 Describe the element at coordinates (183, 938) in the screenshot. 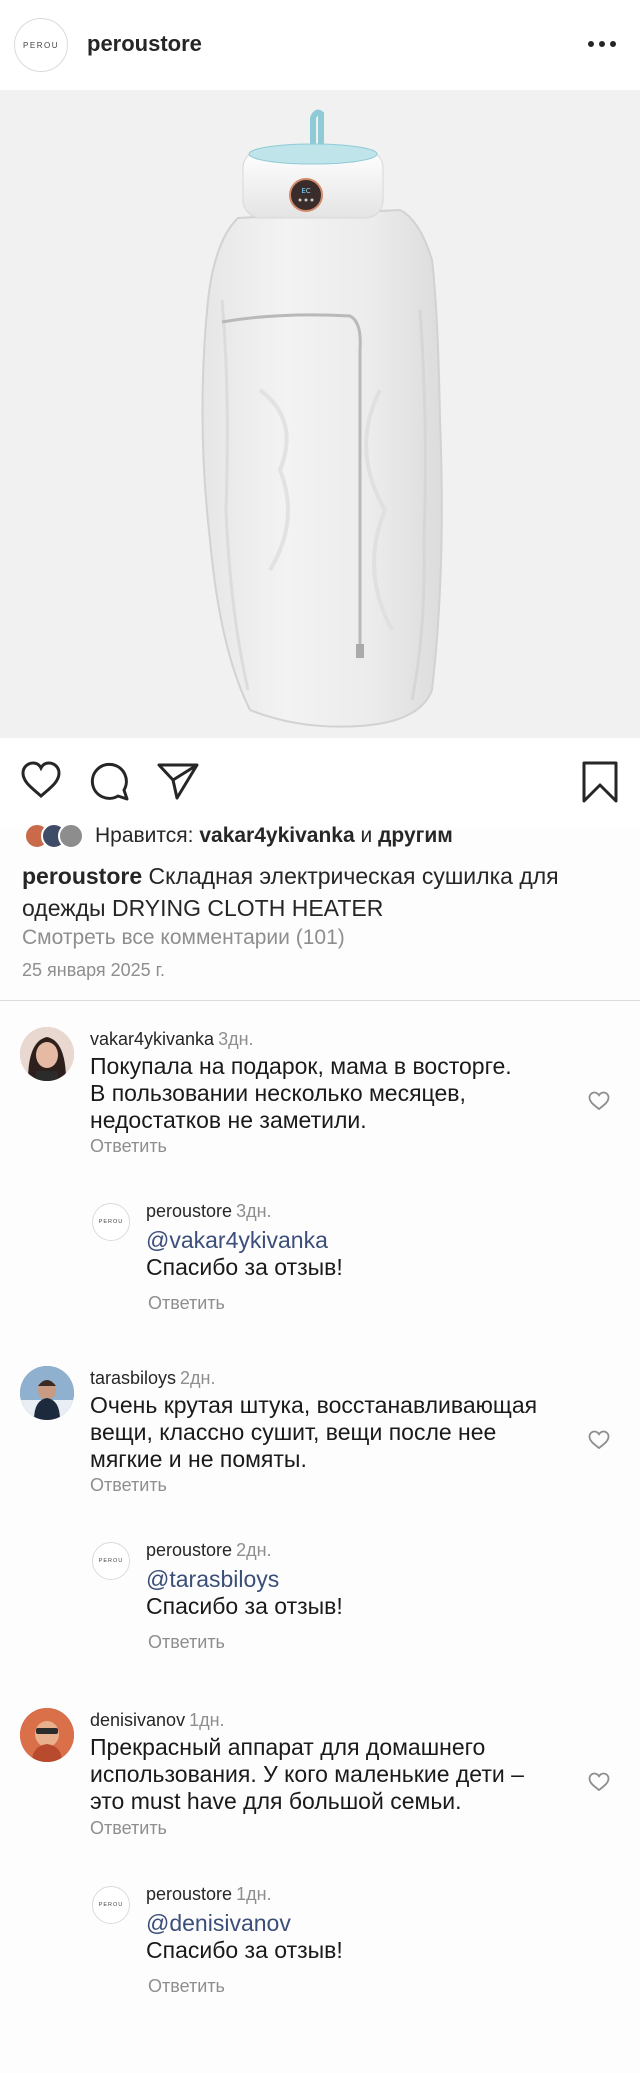

I see `view-all-comments-link: Смотреть все комментарии (101)` at that location.